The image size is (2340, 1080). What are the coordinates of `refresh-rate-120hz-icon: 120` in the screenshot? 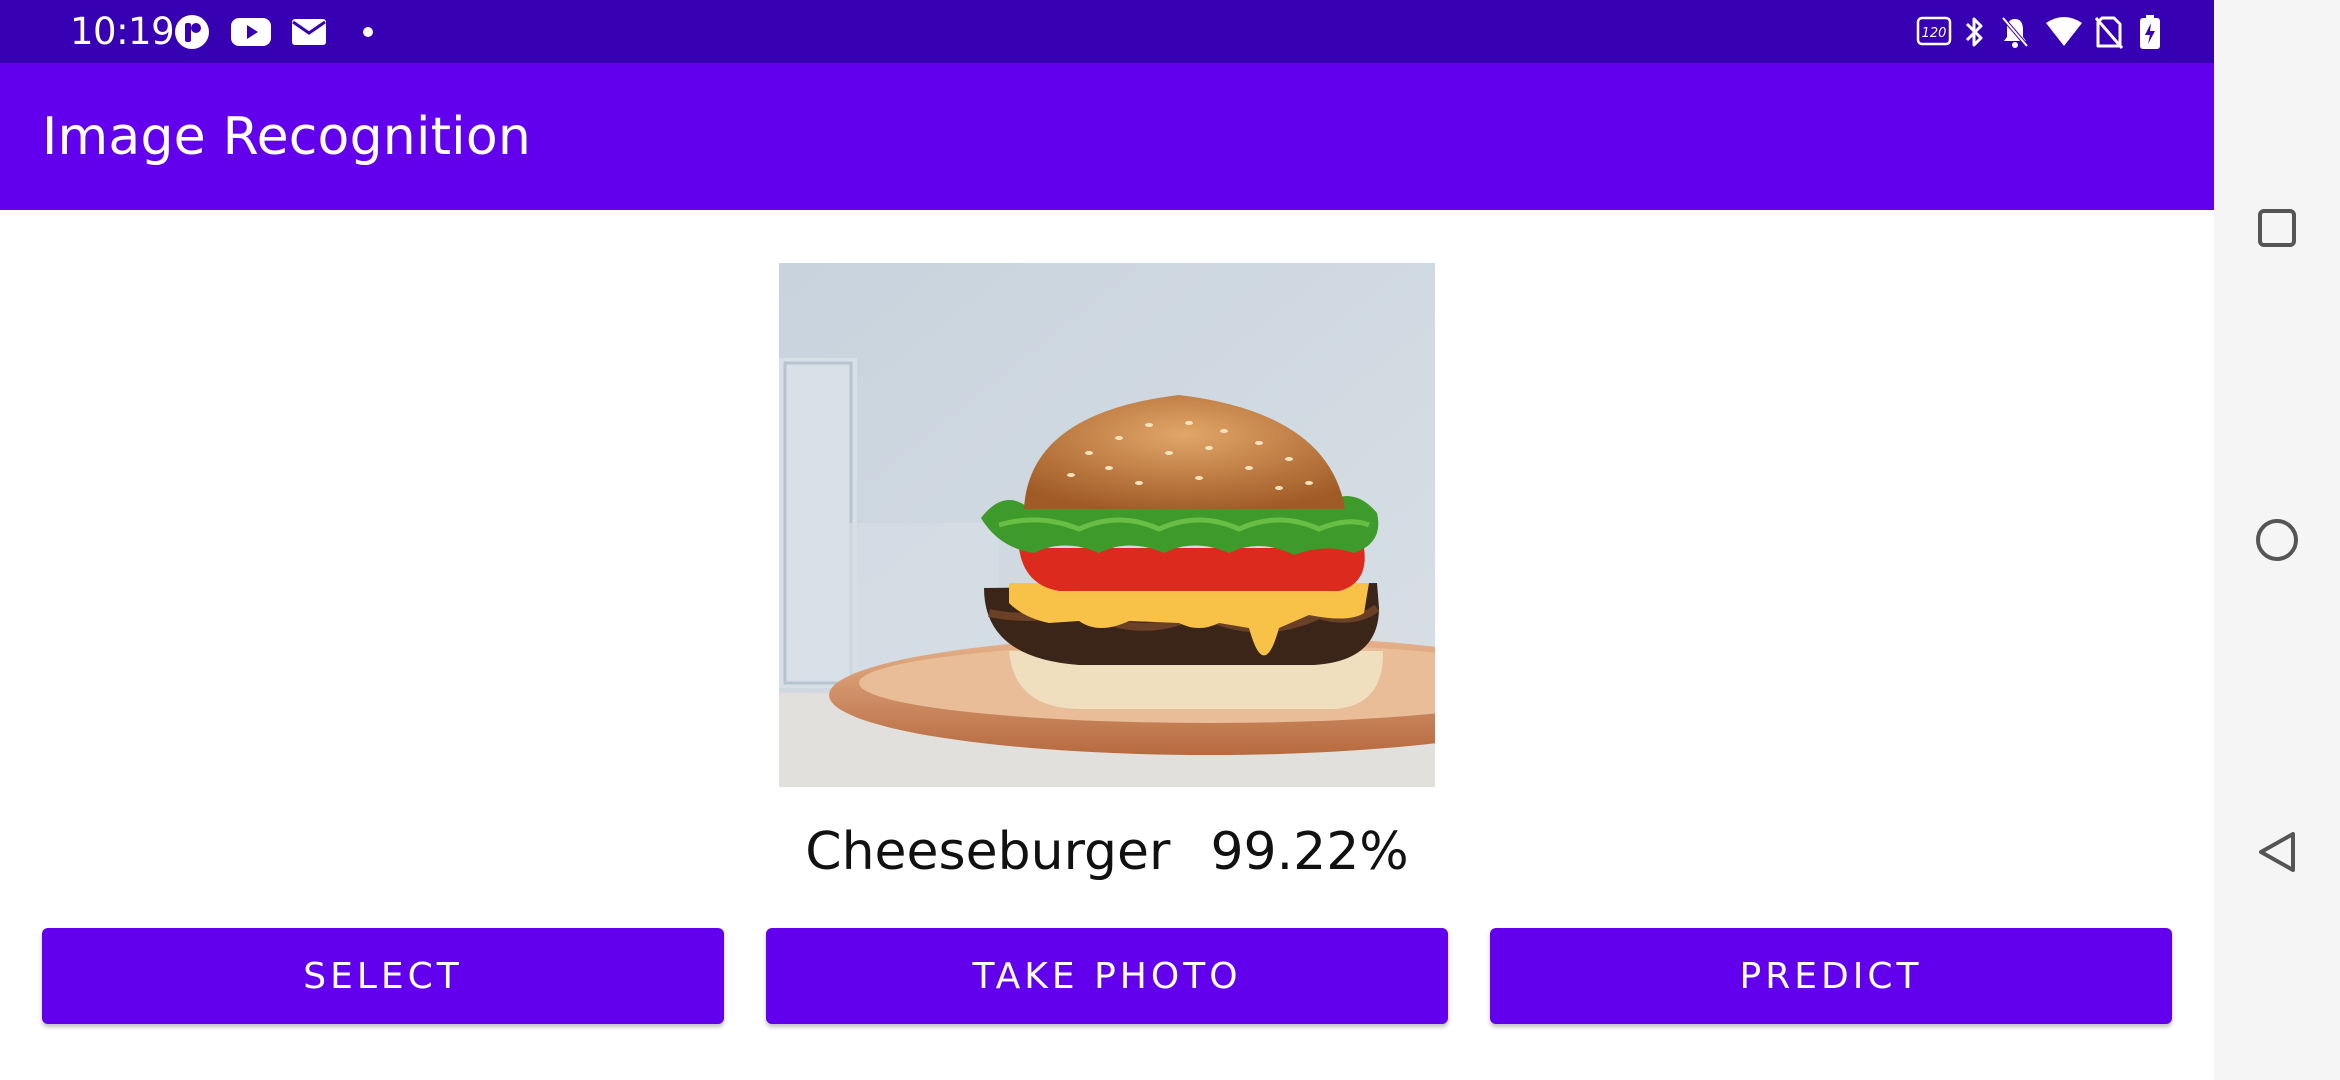 It's located at (1934, 31).